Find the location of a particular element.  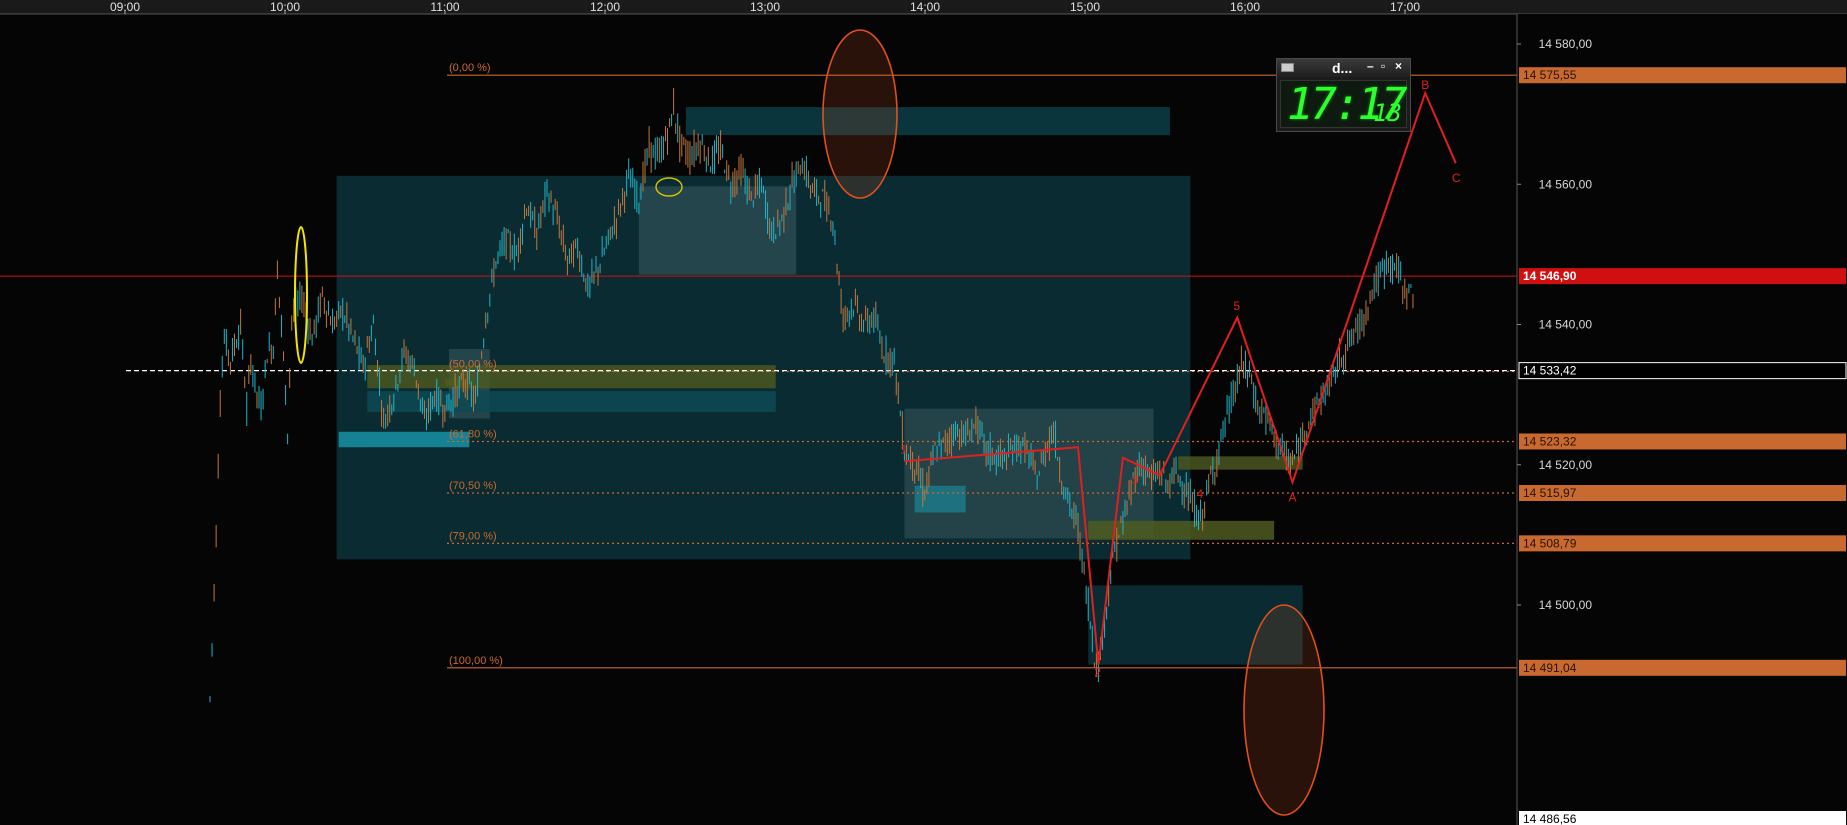

wave-label: 2 is located at coordinates (1097, 673).